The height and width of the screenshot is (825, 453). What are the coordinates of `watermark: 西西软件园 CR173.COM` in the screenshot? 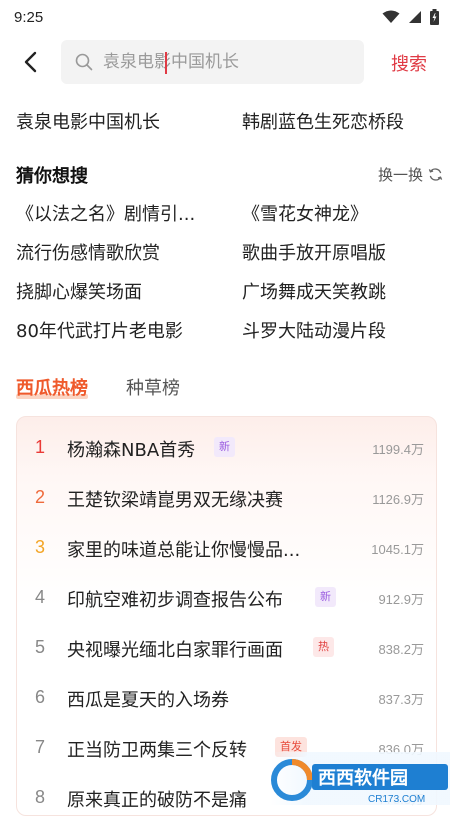 It's located at (360, 778).